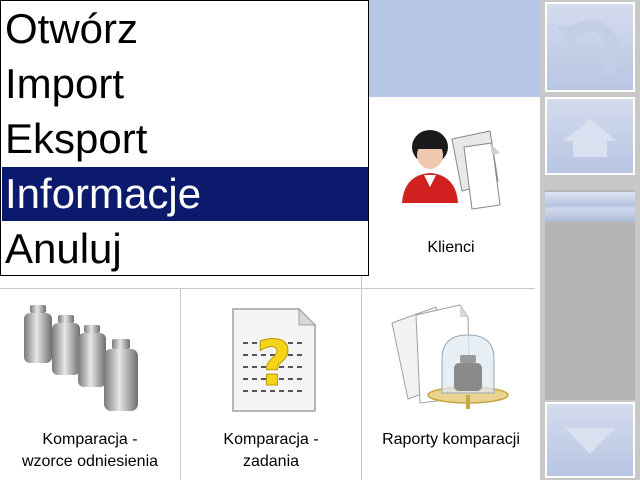 This screenshot has height=480, width=640. I want to click on scroll-down-button, so click(590, 440).